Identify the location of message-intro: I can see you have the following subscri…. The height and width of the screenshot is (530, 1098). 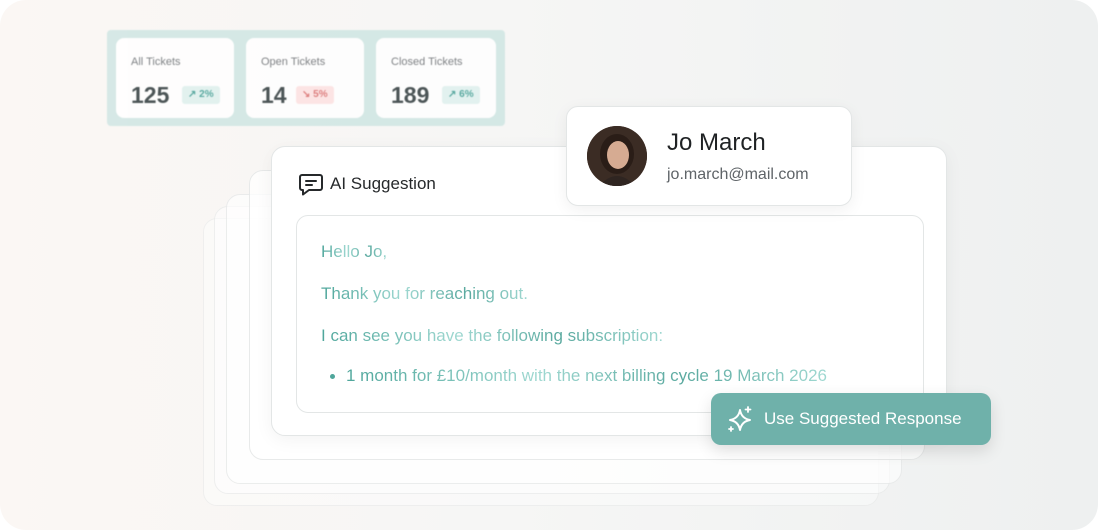
(492, 335).